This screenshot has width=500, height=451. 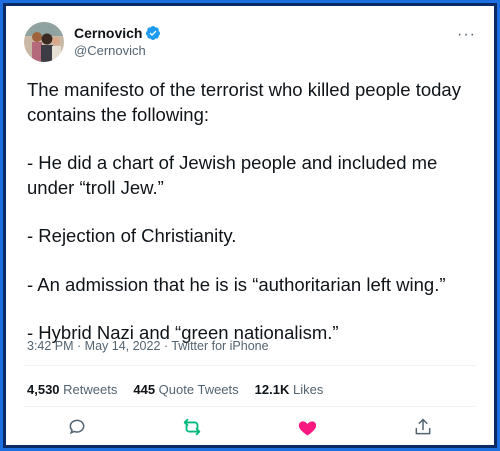 I want to click on display-name-row: Cernovich, so click(x=117, y=33).